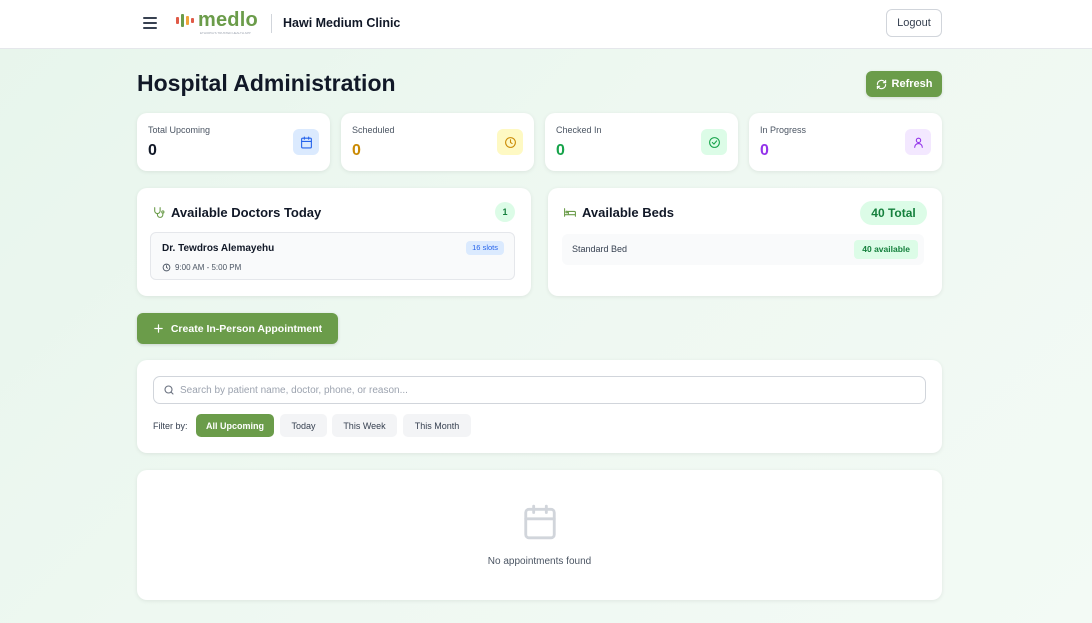 The image size is (1092, 623). Describe the element at coordinates (159, 212) in the screenshot. I see `stethoscope-icon` at that location.